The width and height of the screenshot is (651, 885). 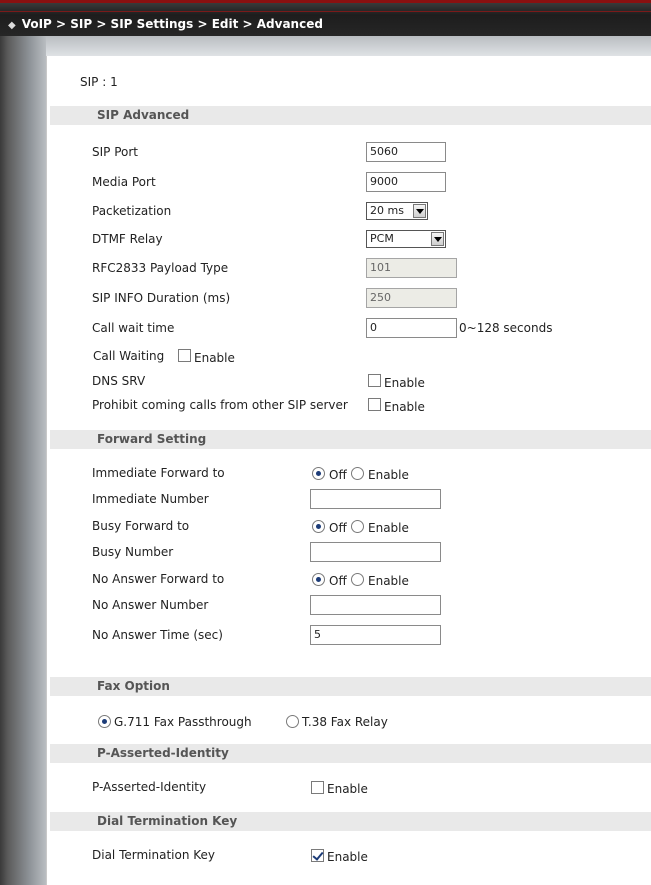 I want to click on dtmf-relay-label: DTMF Relay, so click(x=127, y=239).